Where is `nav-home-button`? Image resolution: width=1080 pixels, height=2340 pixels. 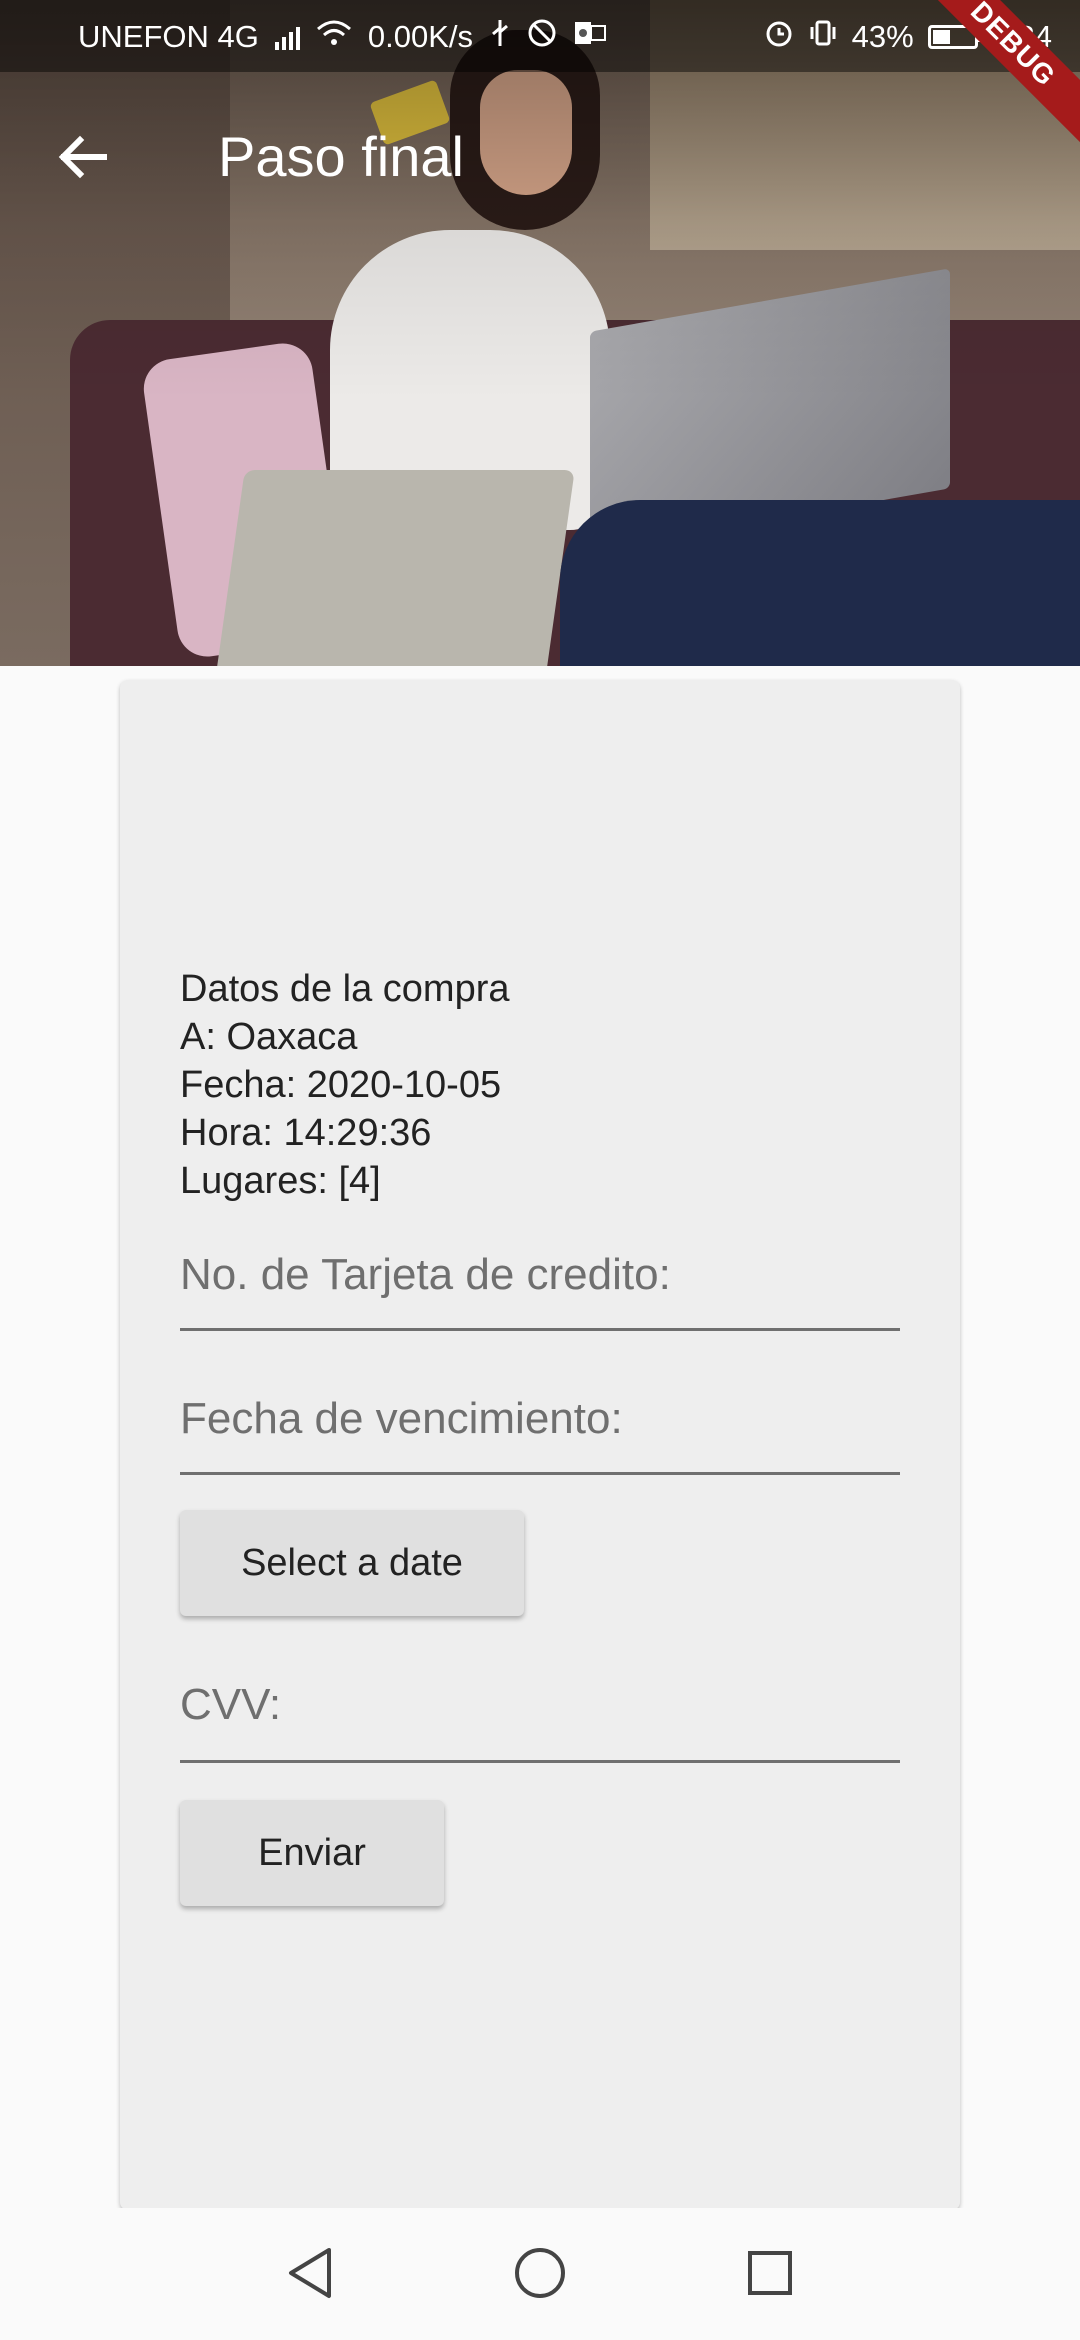 nav-home-button is located at coordinates (540, 2273).